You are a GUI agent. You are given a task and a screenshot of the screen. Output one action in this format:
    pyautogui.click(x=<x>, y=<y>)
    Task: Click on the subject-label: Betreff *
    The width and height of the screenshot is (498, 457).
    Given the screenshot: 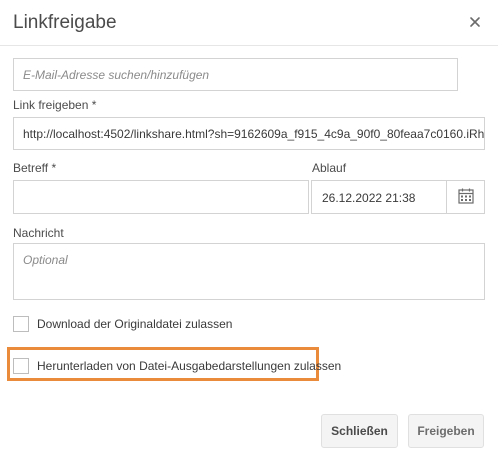 What is the action you would take?
    pyautogui.click(x=35, y=168)
    